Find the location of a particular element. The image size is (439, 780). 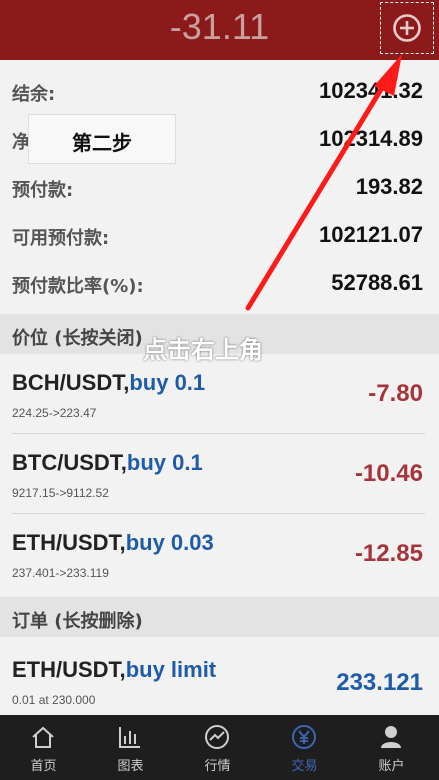

margin-level-value: 52788.61 is located at coordinates (377, 282).